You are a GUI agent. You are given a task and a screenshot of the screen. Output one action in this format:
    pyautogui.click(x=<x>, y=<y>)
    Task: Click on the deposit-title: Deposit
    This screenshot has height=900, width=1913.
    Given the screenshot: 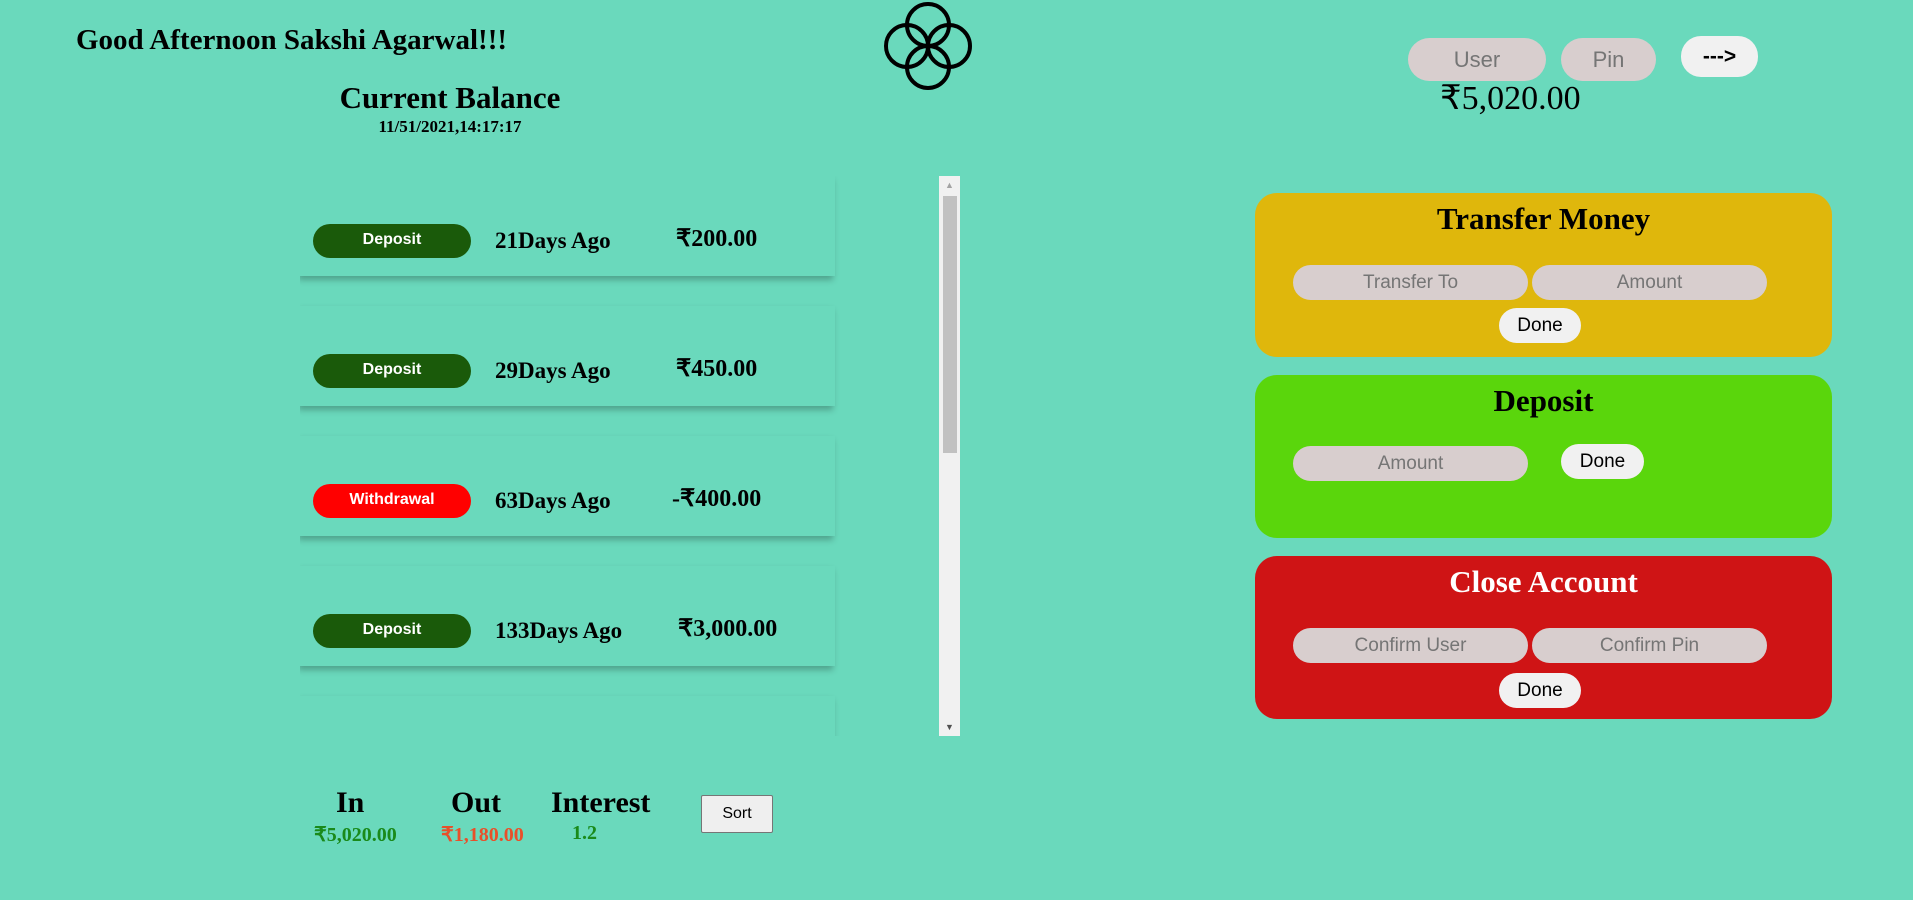 What is the action you would take?
    pyautogui.click(x=1543, y=400)
    